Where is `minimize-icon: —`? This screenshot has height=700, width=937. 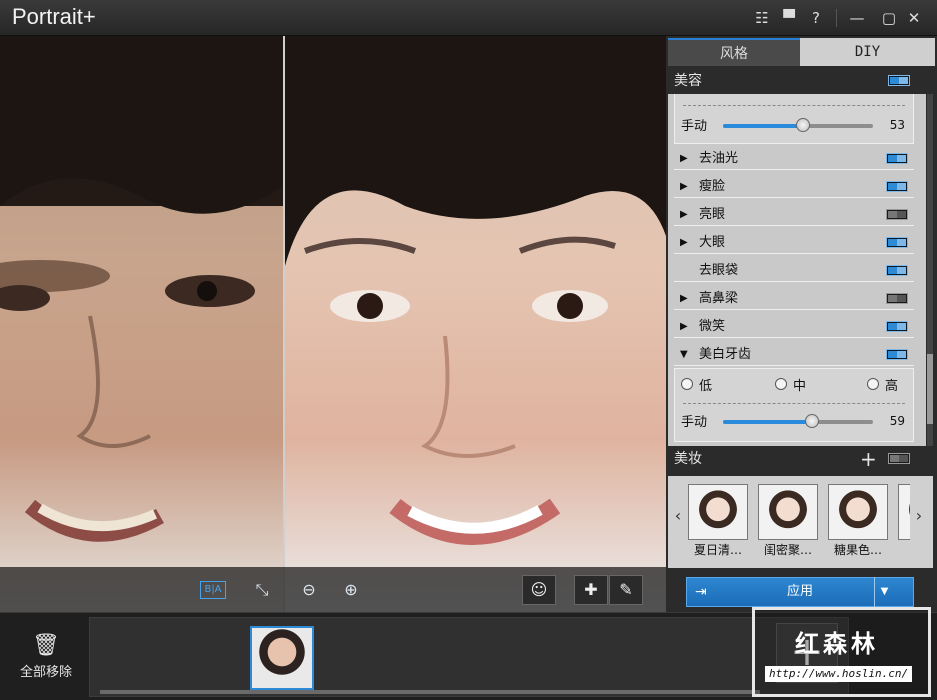
minimize-icon: — is located at coordinates (857, 18).